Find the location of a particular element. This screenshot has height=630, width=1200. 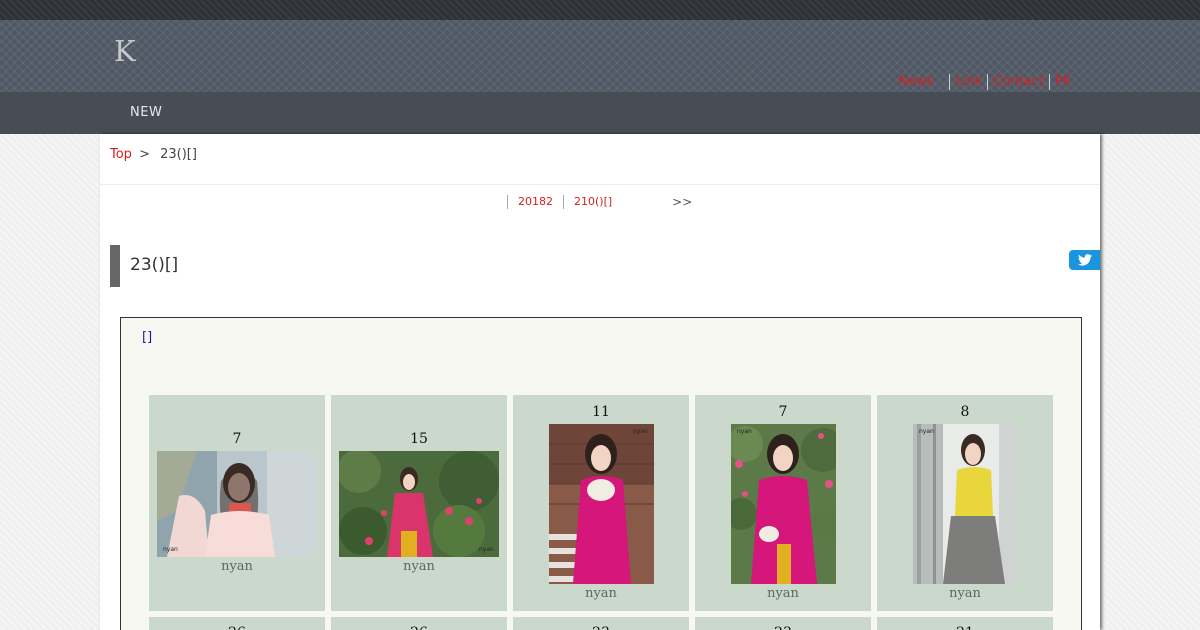

breadcrumb-top-link: Top is located at coordinates (121, 154).